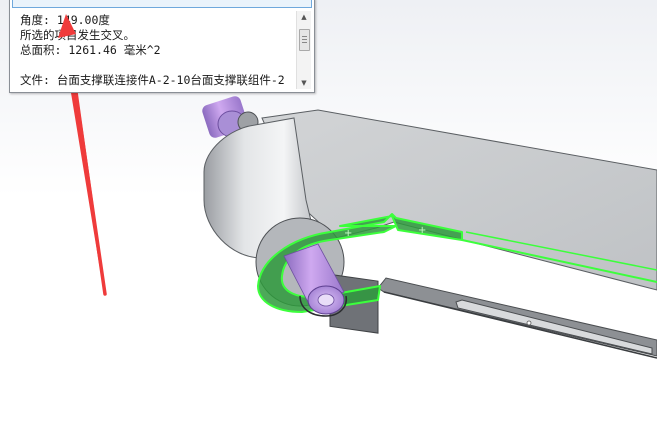 The height and width of the screenshot is (437, 657). Describe the element at coordinates (65, 20) in the screenshot. I see `angle-result: 角度: 149.00度` at that location.